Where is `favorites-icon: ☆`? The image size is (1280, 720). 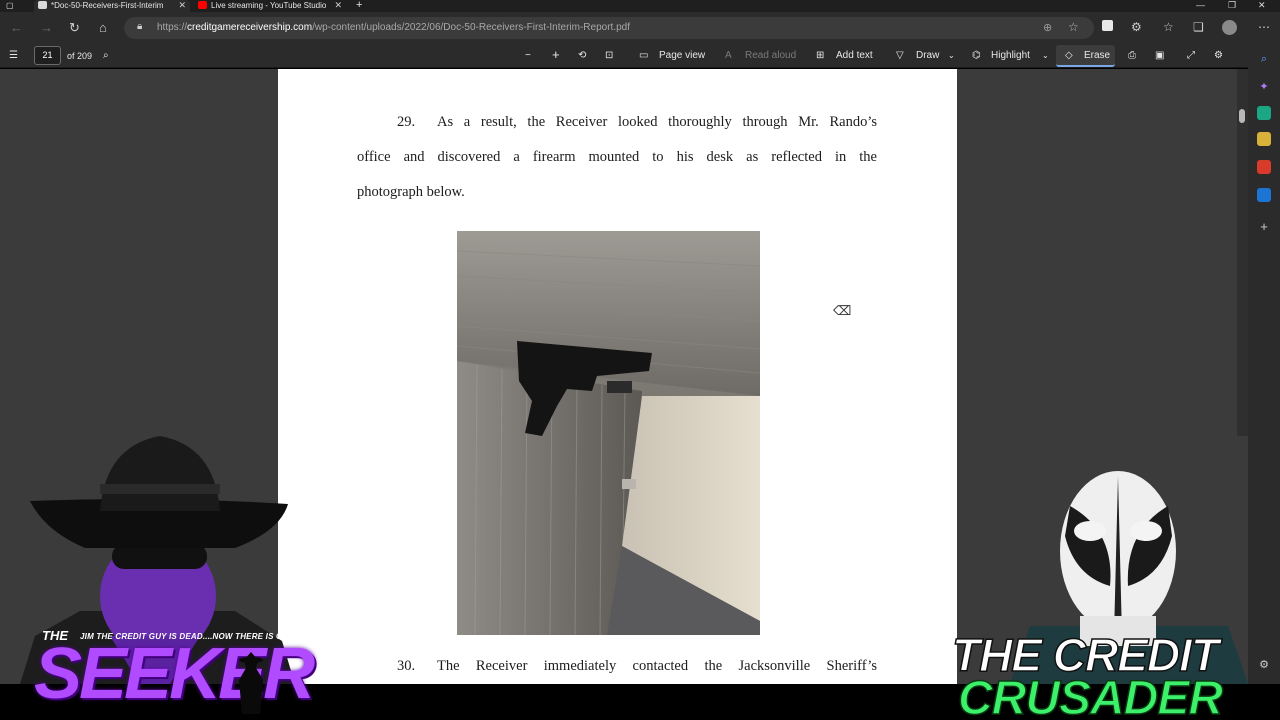
favorites-icon: ☆ is located at coordinates (1168, 27).